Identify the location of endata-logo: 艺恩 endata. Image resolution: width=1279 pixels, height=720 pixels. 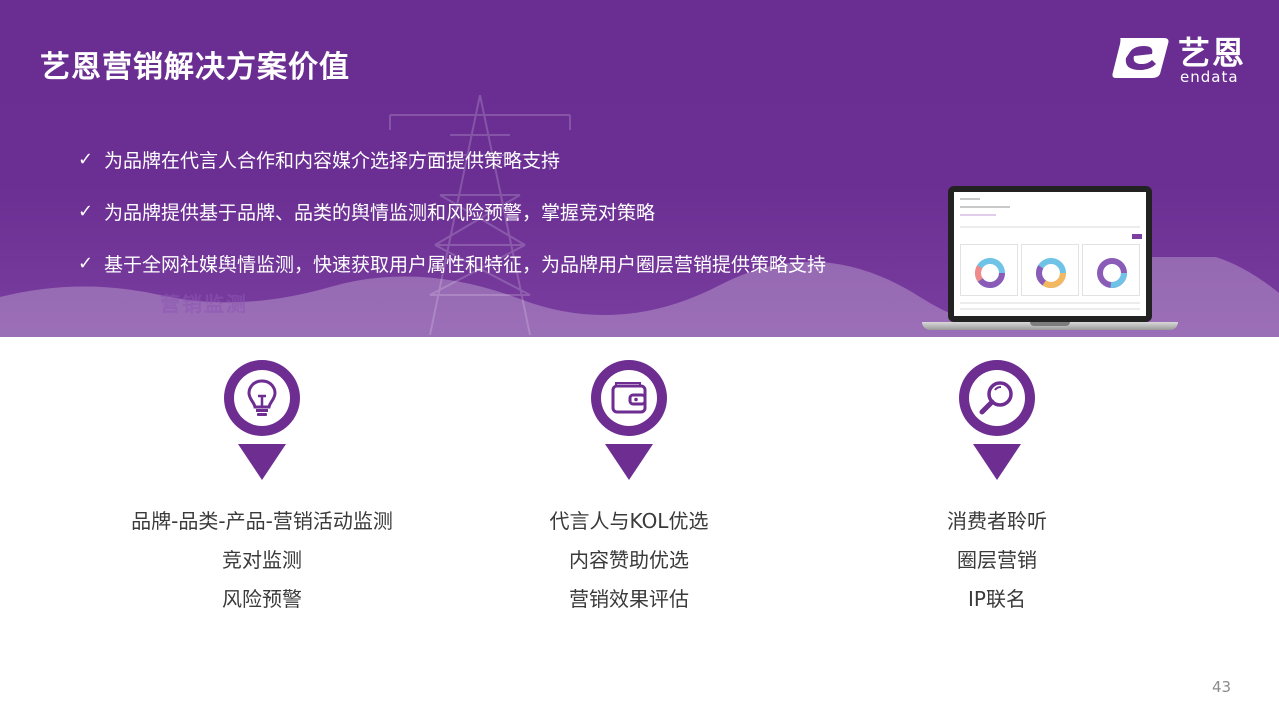
(1187, 58).